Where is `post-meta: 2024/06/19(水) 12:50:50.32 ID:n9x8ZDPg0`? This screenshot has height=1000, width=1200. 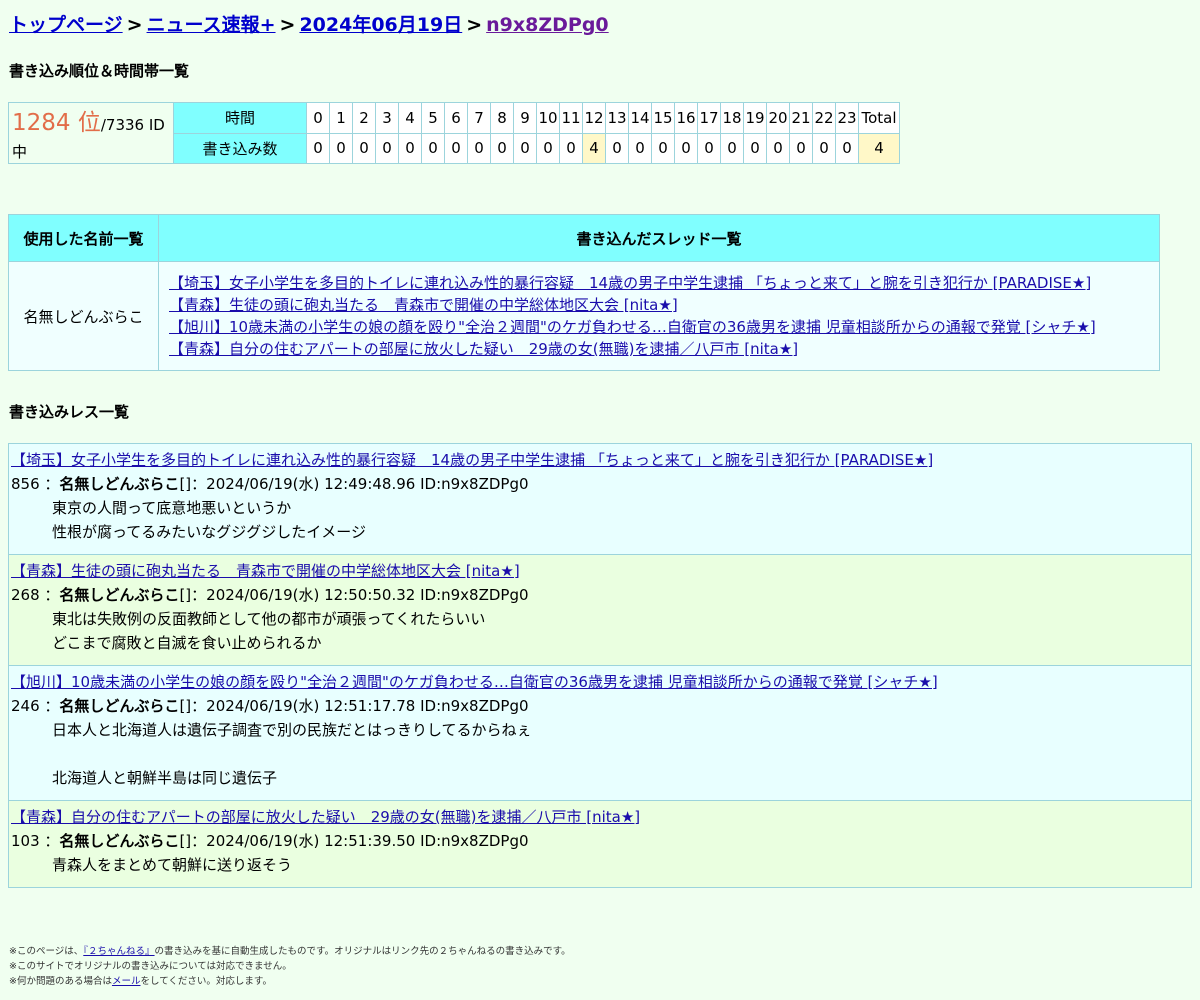
post-meta: 2024/06/19(水) 12:50:50.32 ID:n9x8ZDPg0 is located at coordinates (367, 595).